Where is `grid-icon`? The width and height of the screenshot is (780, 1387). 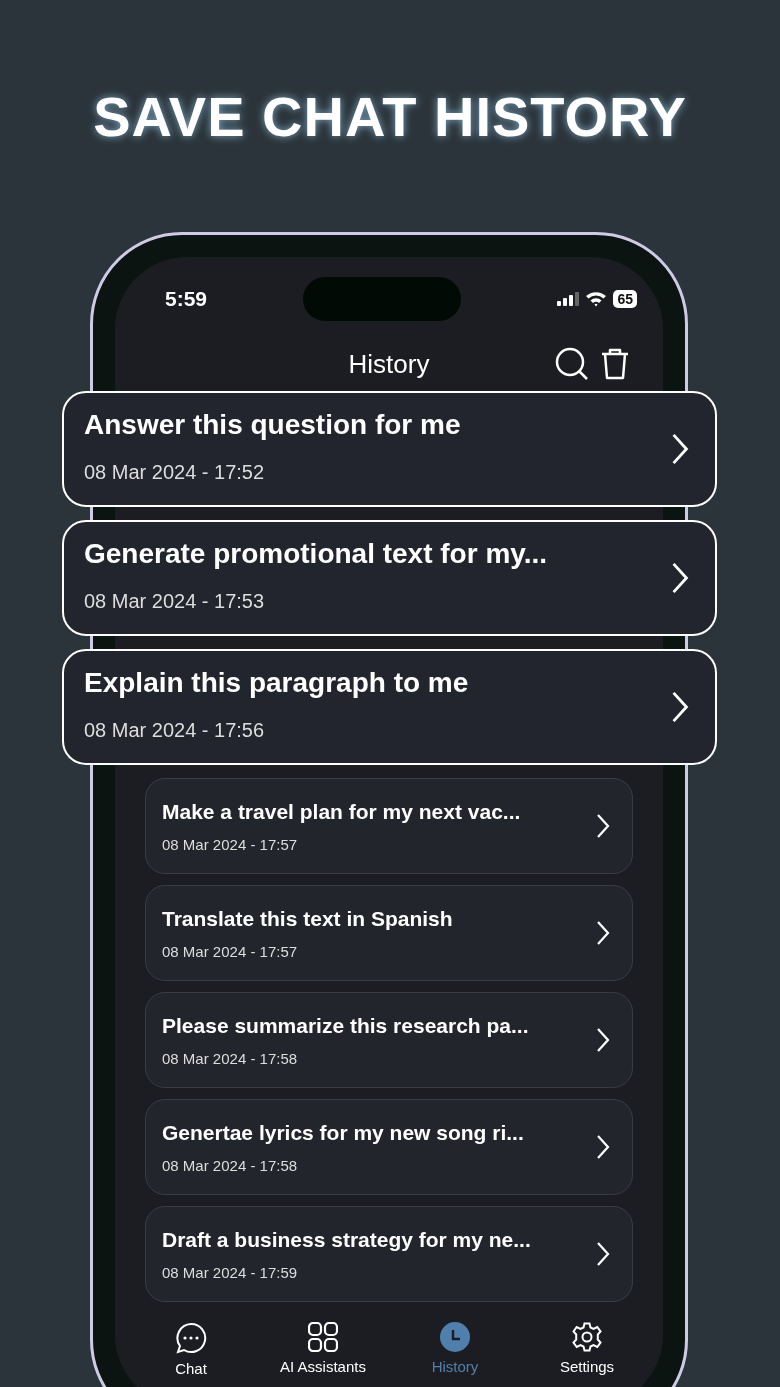 grid-icon is located at coordinates (323, 1337).